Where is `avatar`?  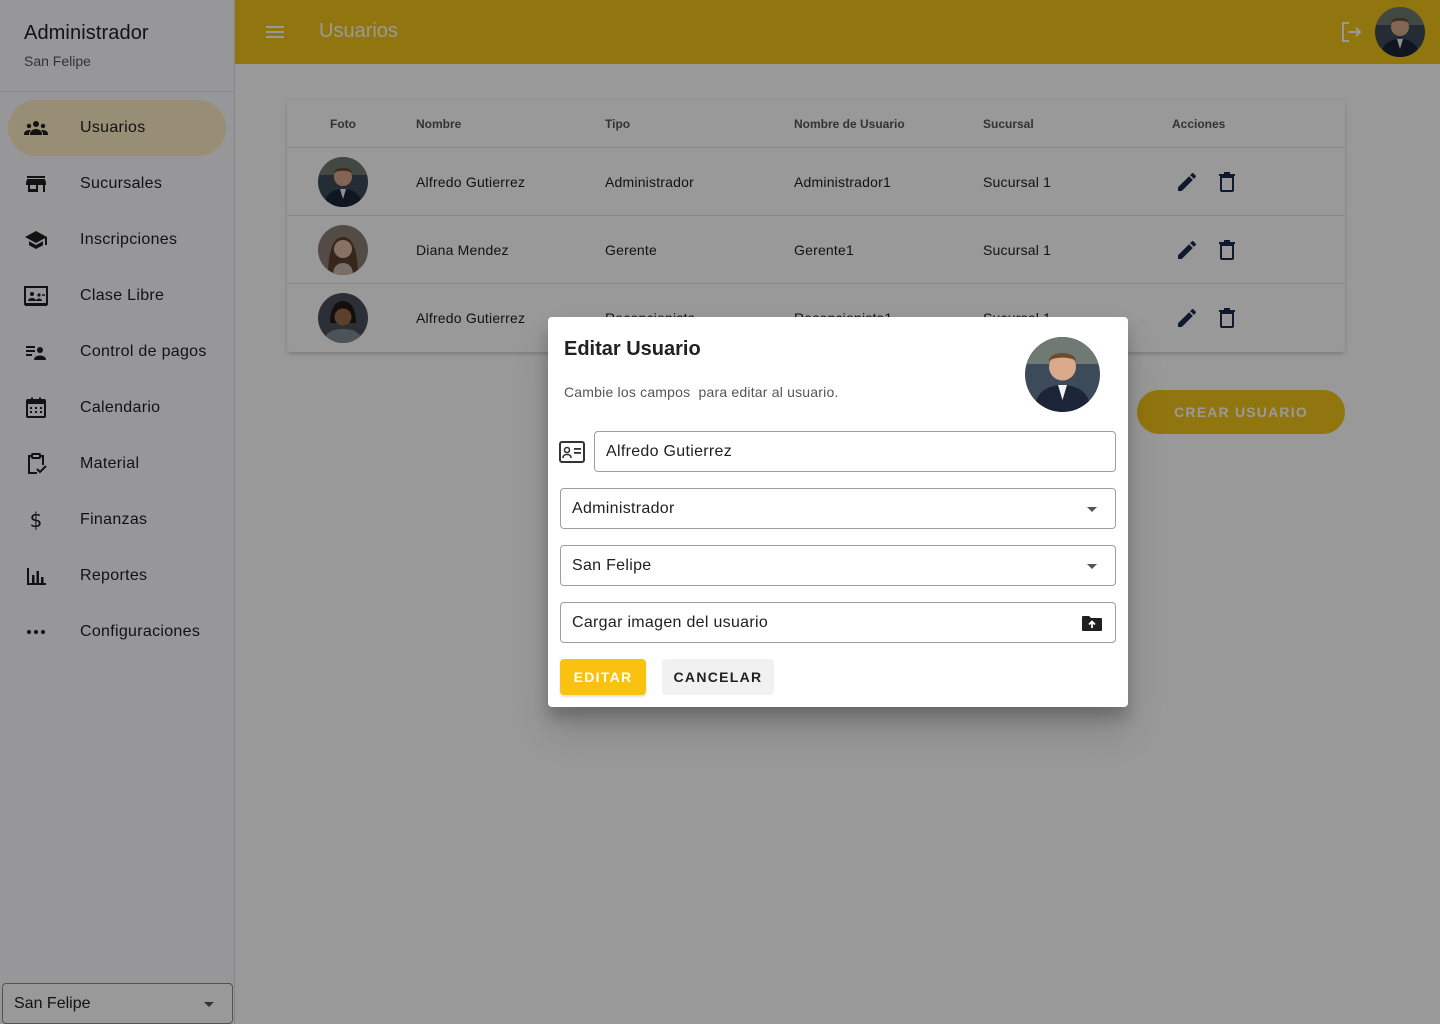 avatar is located at coordinates (1062, 374).